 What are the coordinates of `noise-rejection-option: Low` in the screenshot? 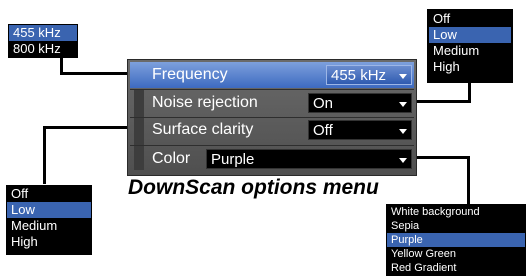 It's located at (470, 35).